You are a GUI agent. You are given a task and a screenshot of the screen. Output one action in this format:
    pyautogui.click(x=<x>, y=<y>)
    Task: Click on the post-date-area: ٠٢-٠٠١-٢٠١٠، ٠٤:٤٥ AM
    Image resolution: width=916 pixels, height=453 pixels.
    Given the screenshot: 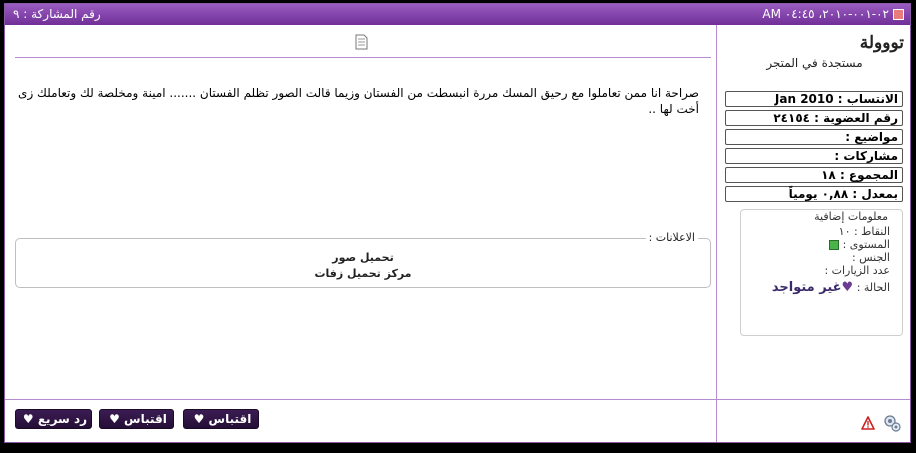 What is the action you would take?
    pyautogui.click(x=833, y=14)
    